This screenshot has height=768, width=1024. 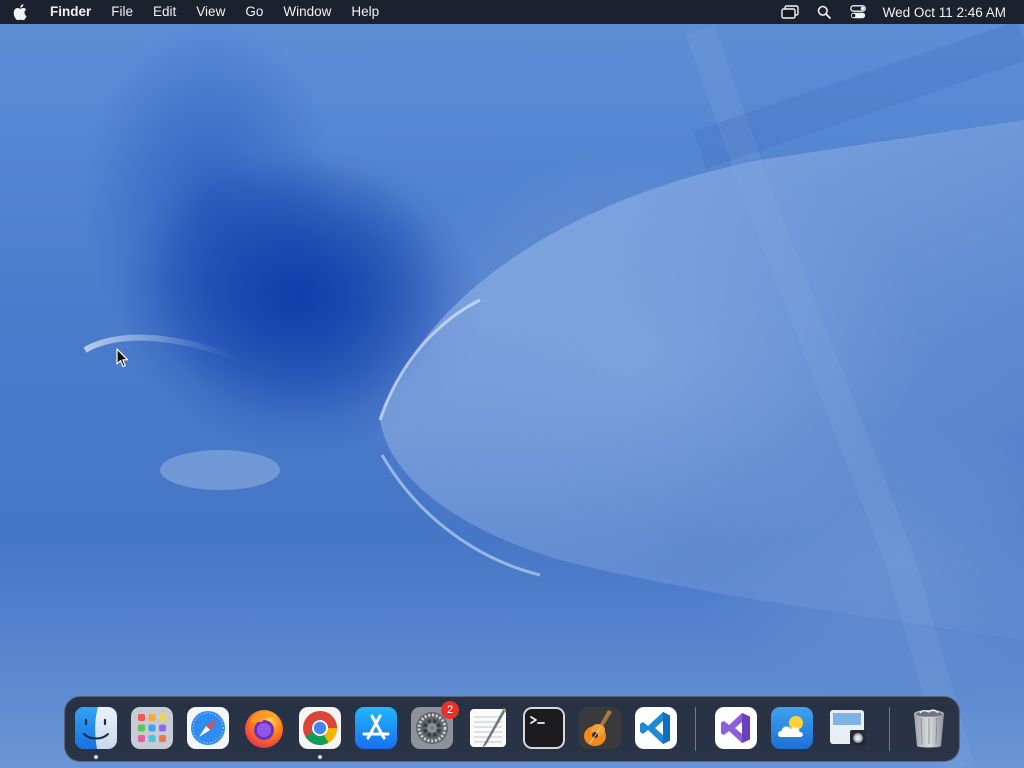 I want to click on textedit-icon, so click(x=488, y=728).